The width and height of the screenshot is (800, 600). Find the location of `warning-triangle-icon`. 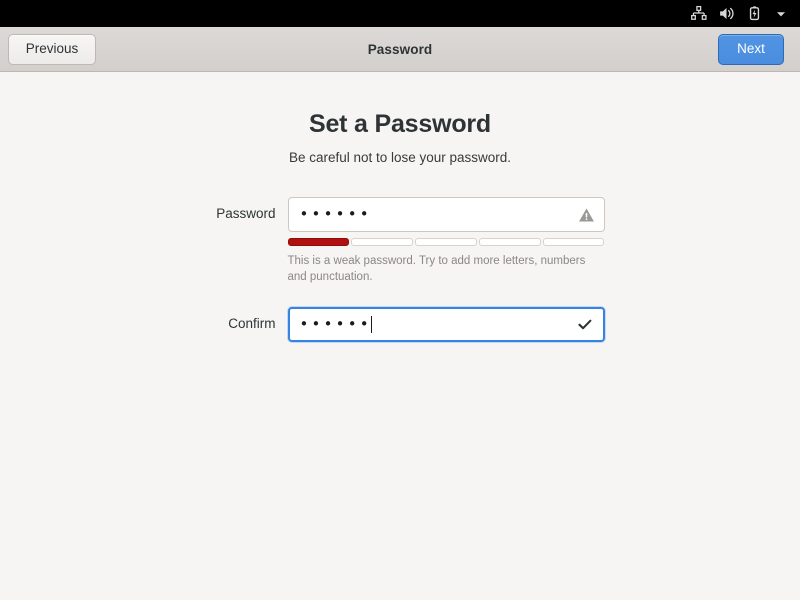

warning-triangle-icon is located at coordinates (586, 214).